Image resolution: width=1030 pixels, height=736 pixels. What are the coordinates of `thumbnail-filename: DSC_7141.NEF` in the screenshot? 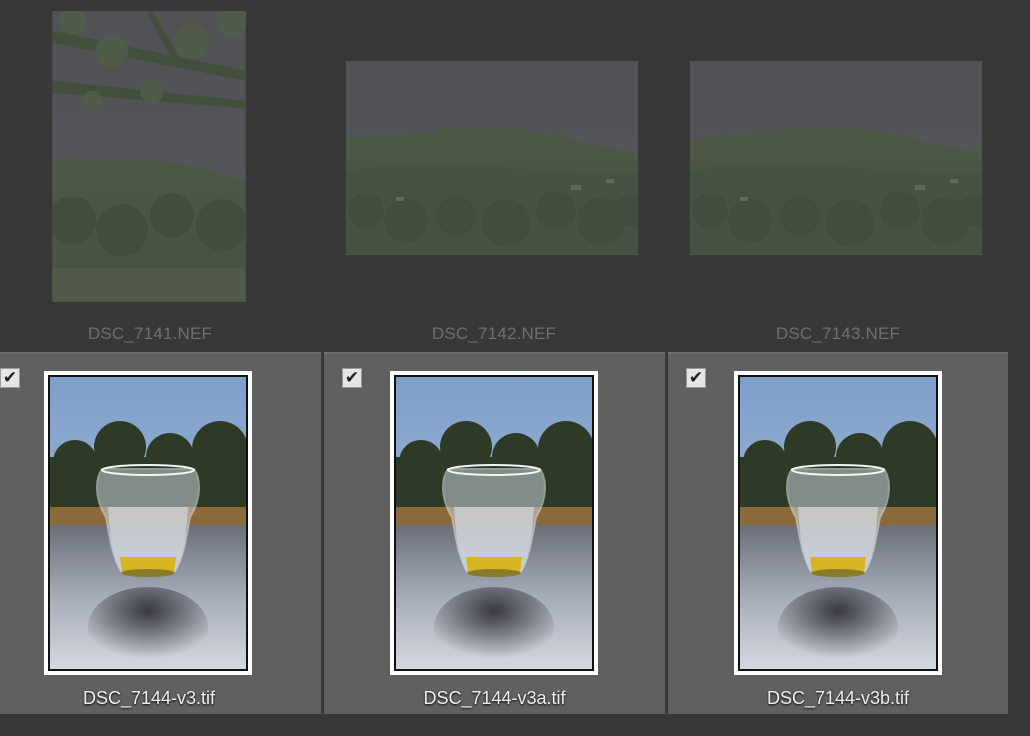 It's located at (150, 333).